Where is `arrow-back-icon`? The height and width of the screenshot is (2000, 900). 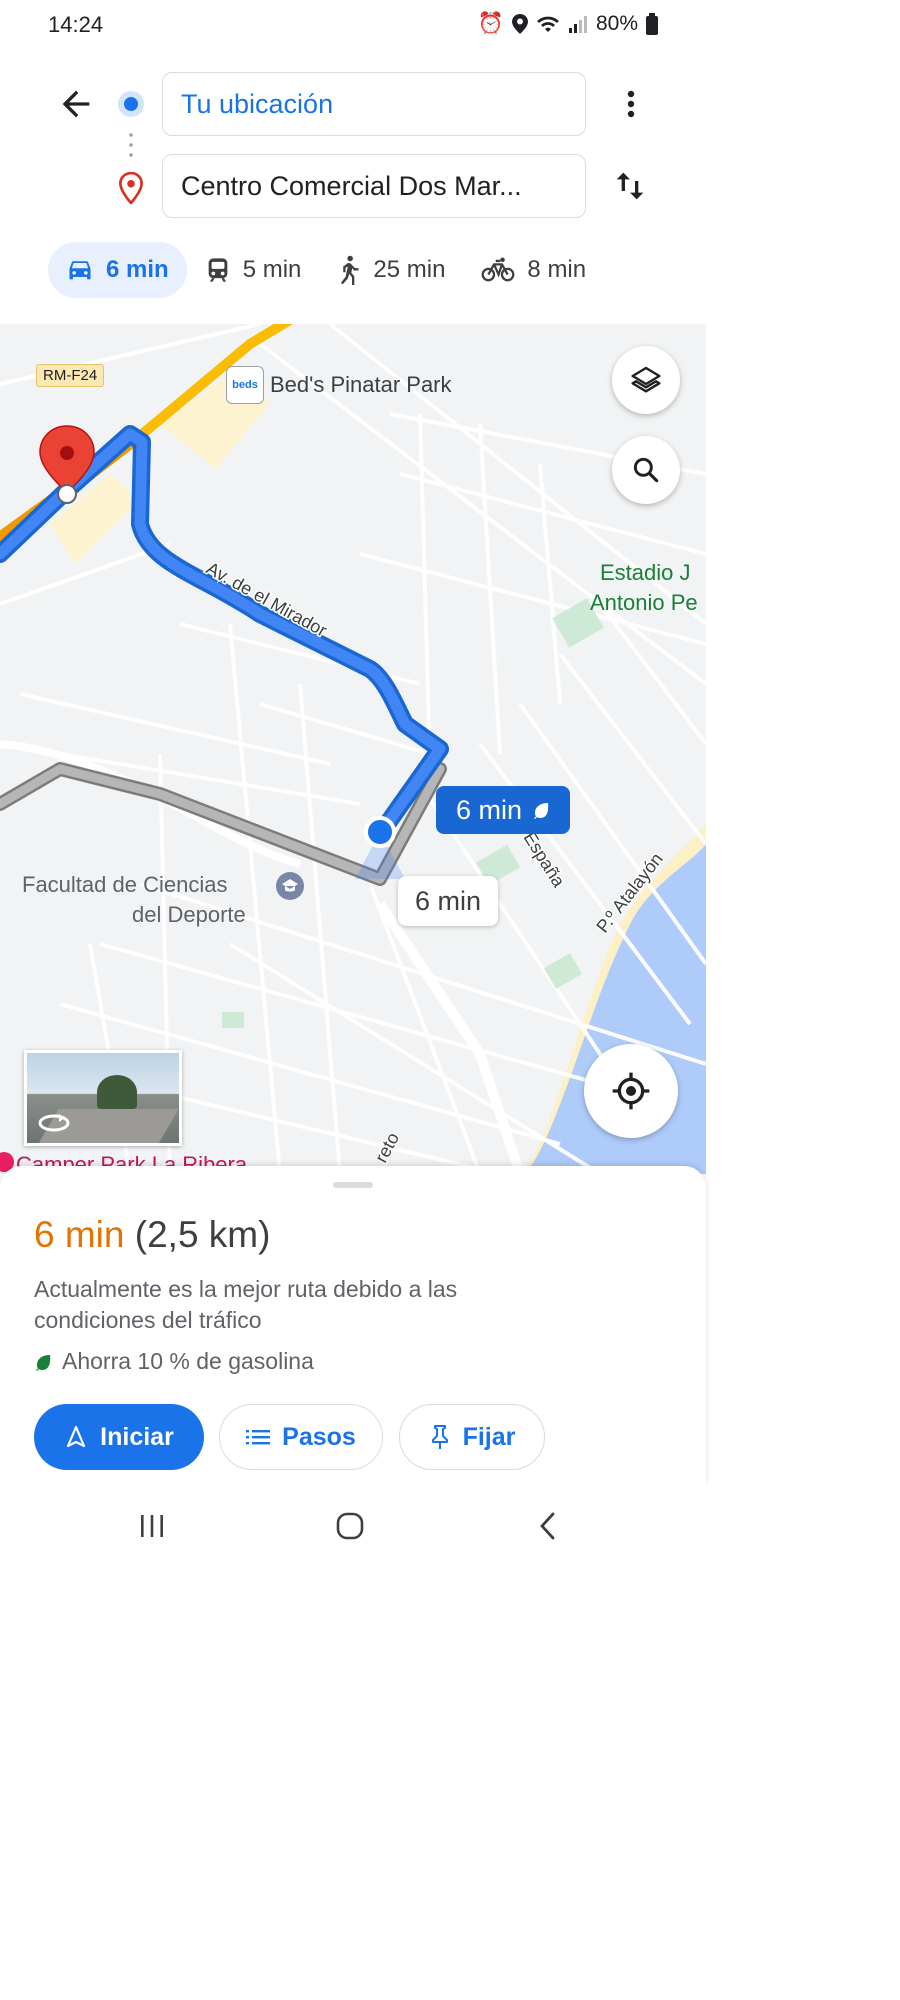
arrow-back-icon is located at coordinates (76, 104).